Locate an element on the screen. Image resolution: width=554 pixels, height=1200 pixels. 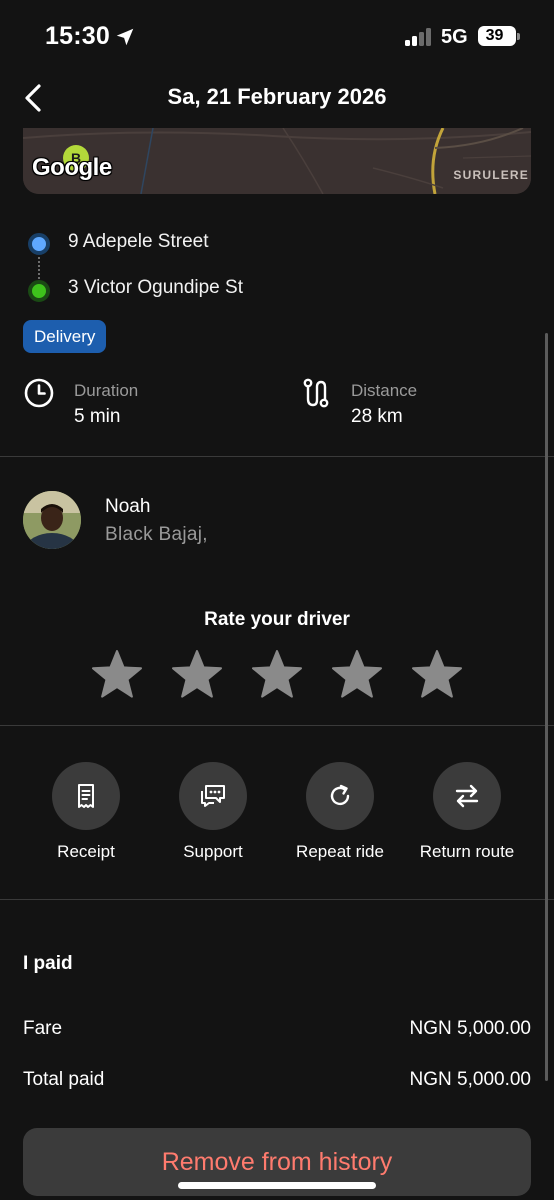
repeat-ride-label: Repeat ride is located at coordinates (340, 852).